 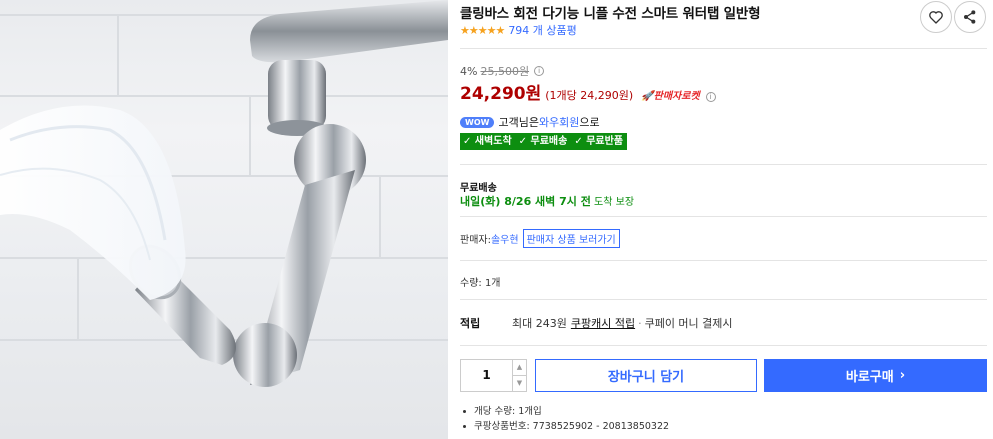 I want to click on info-icon: i, so click(x=539, y=71).